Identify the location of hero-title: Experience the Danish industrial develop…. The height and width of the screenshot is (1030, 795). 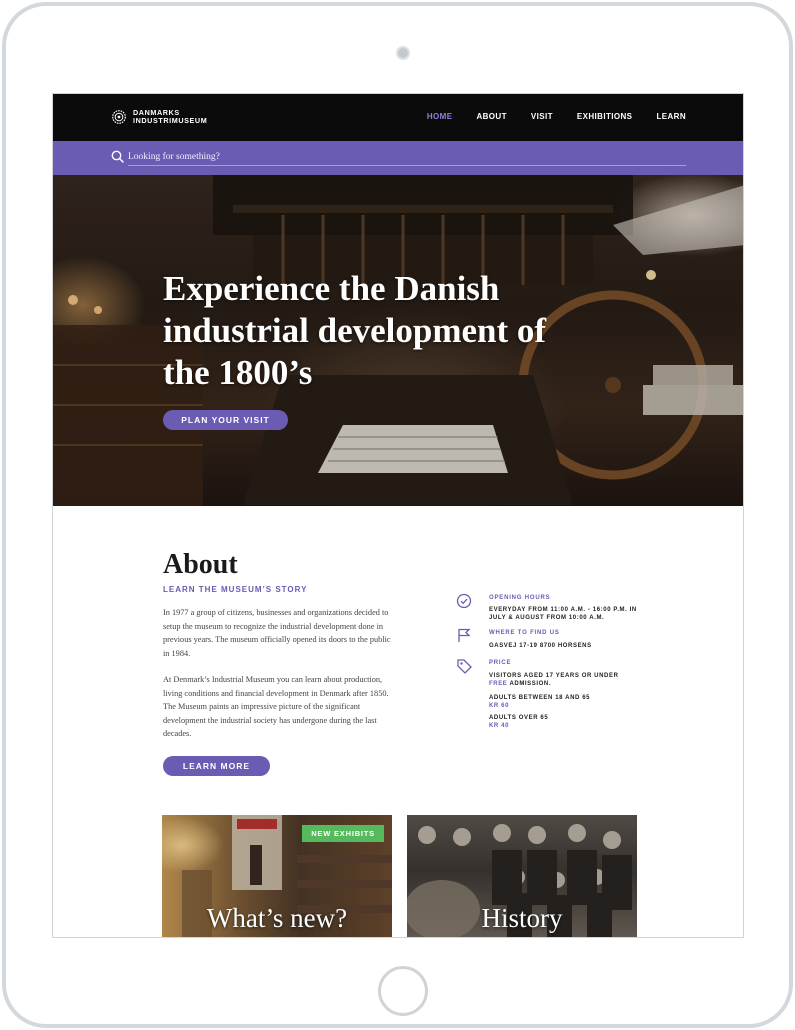
(355, 330).